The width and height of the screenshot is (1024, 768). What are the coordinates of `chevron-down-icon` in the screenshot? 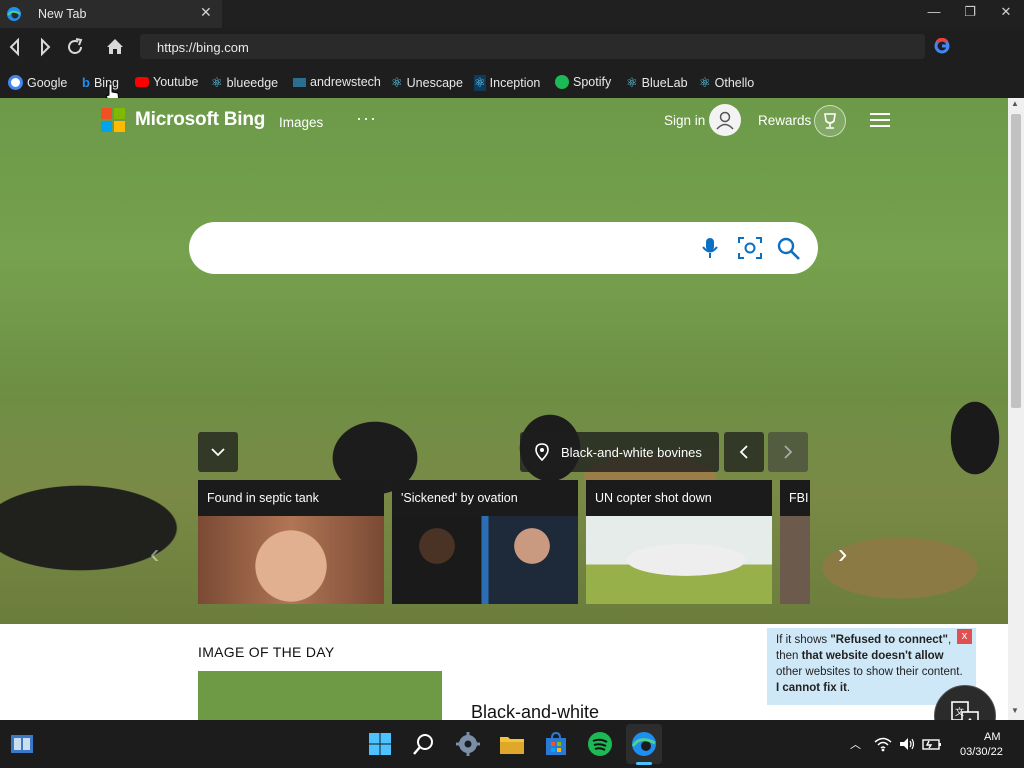 It's located at (218, 452).